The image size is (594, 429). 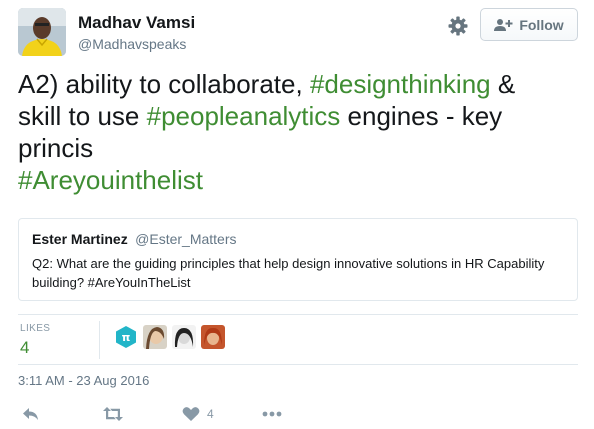 I want to click on quoted-tweet-header: Ester Martinez @Ester_Matters, so click(x=298, y=240).